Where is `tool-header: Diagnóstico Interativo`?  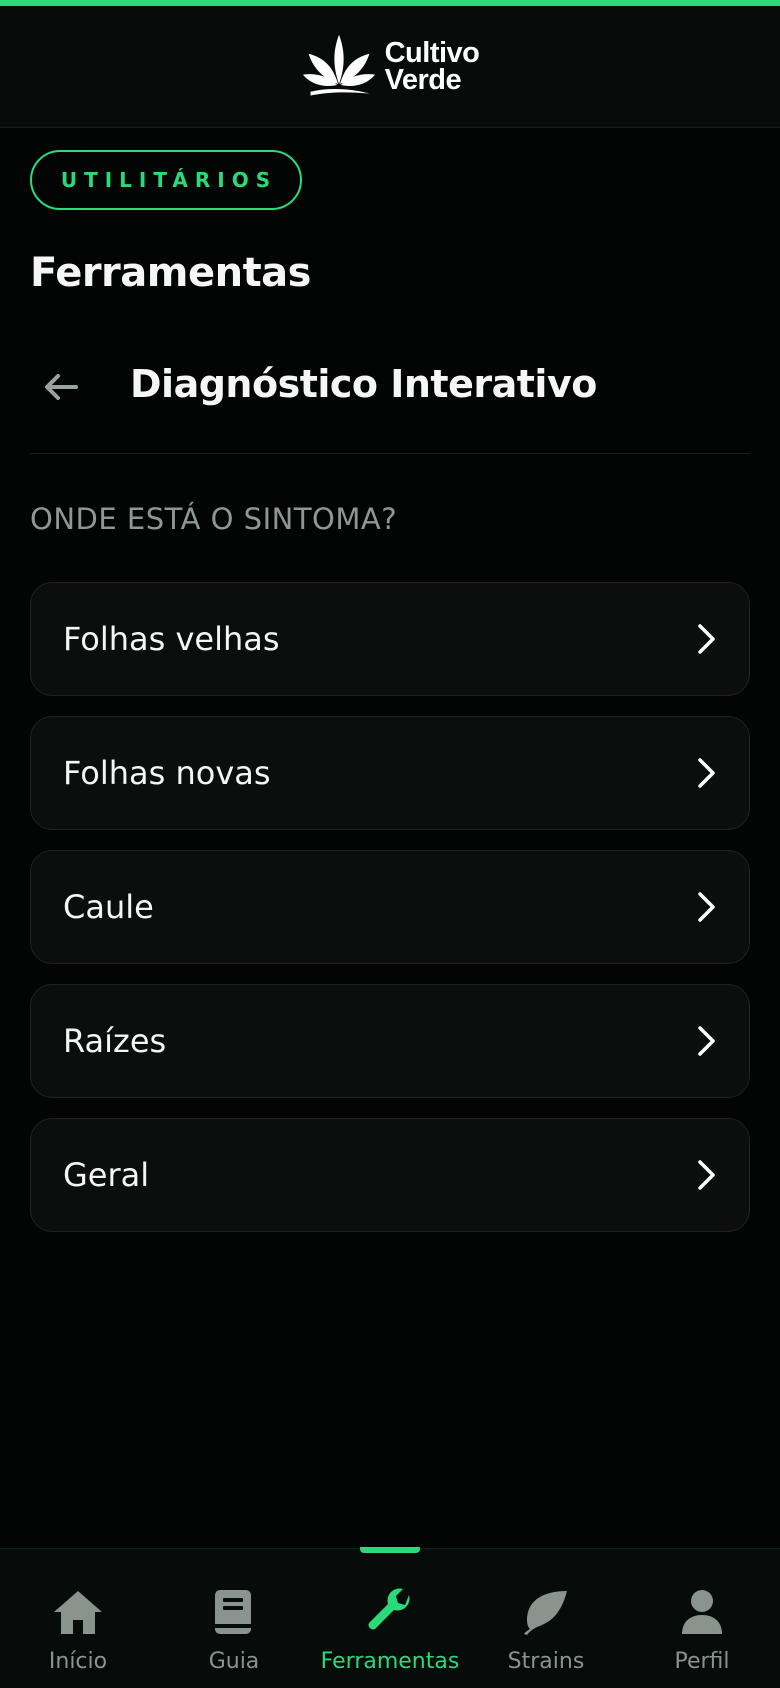
tool-header: Diagnóstico Interativo is located at coordinates (390, 402).